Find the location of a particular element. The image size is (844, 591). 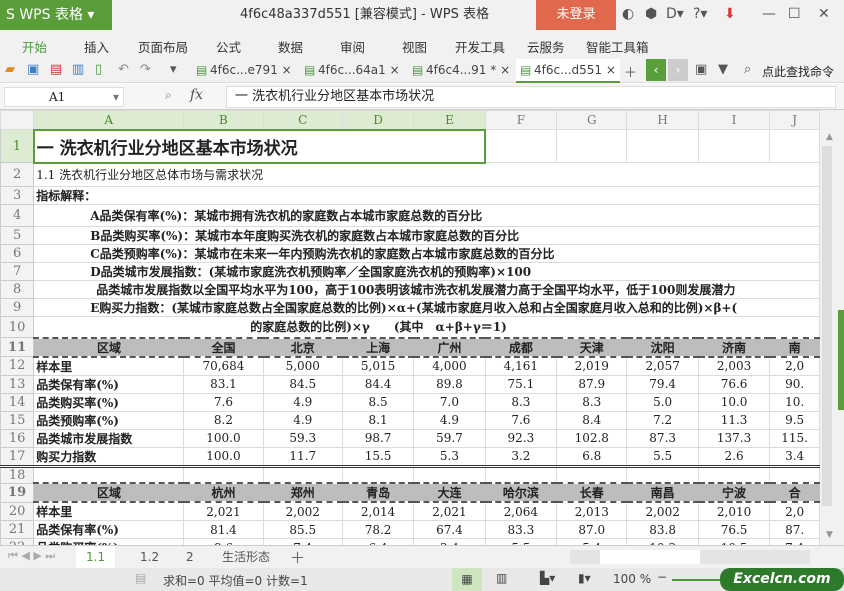

data-cell: 83.8 is located at coordinates (662, 529).